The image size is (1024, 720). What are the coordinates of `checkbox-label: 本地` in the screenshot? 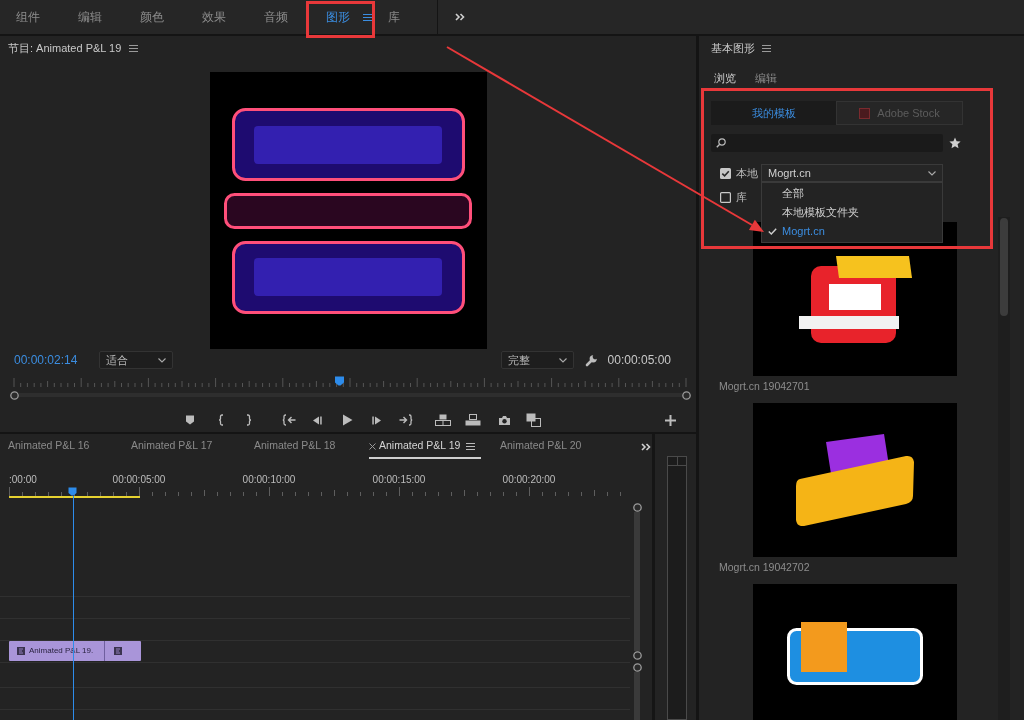 It's located at (747, 173).